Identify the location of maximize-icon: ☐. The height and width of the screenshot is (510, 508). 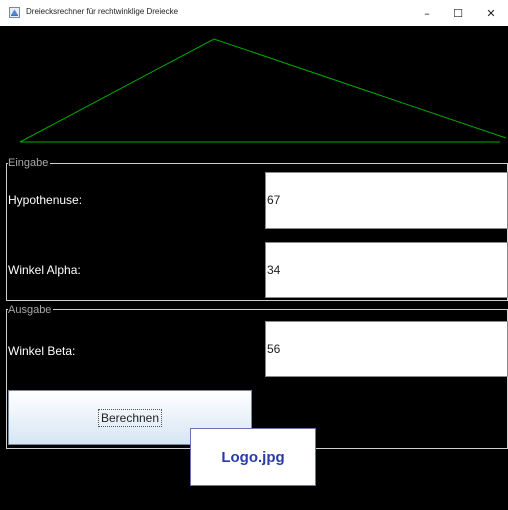
(458, 13).